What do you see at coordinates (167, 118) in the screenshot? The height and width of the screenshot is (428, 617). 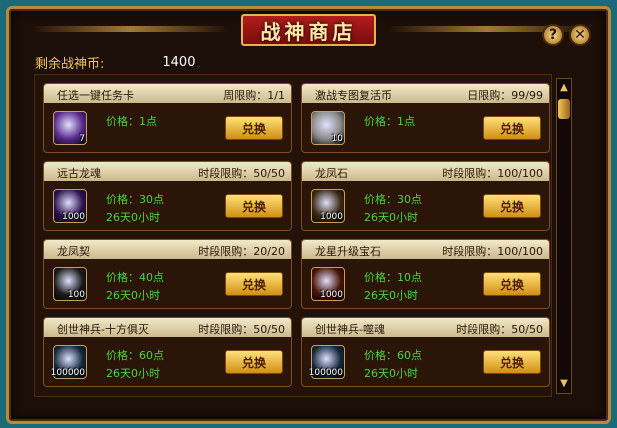 I see `shop-item-card: 任选一键任务卡 周限购：1/1 7 价格：1点 兑换` at bounding box center [167, 118].